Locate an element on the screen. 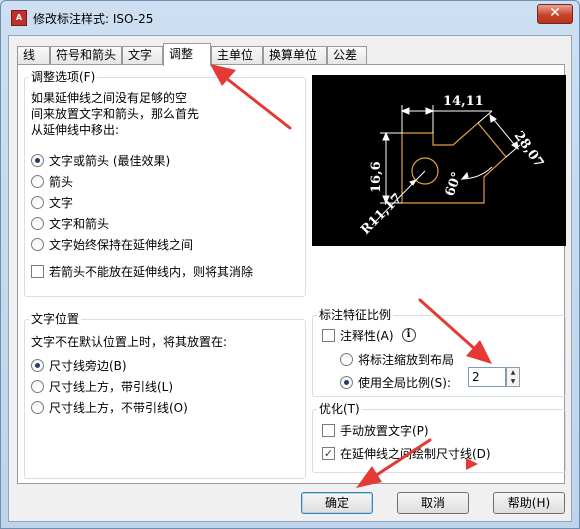 This screenshot has width=580, height=529. radio-label: 尺寸线上方，不带引线(O) is located at coordinates (118, 407).